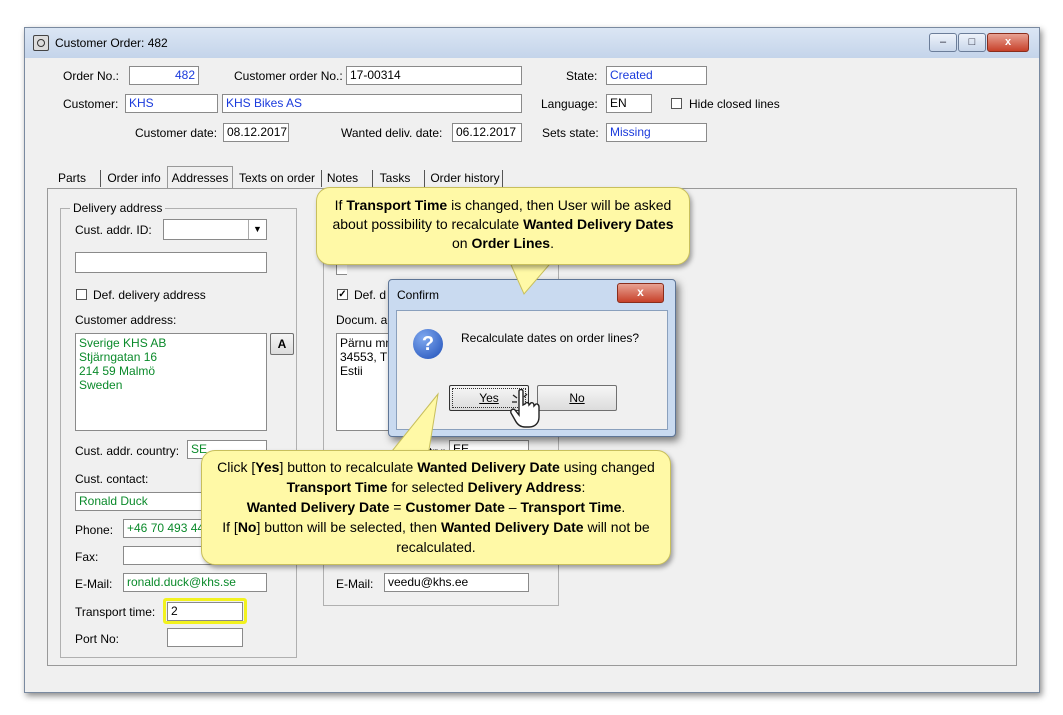 Image resolution: width=1063 pixels, height=715 pixels. I want to click on document-address-label: Docum. a, so click(362, 320).